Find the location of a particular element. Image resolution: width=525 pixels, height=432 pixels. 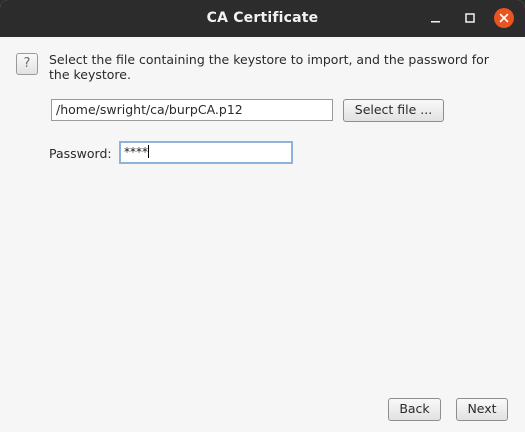

password-value: **** is located at coordinates (136, 152).